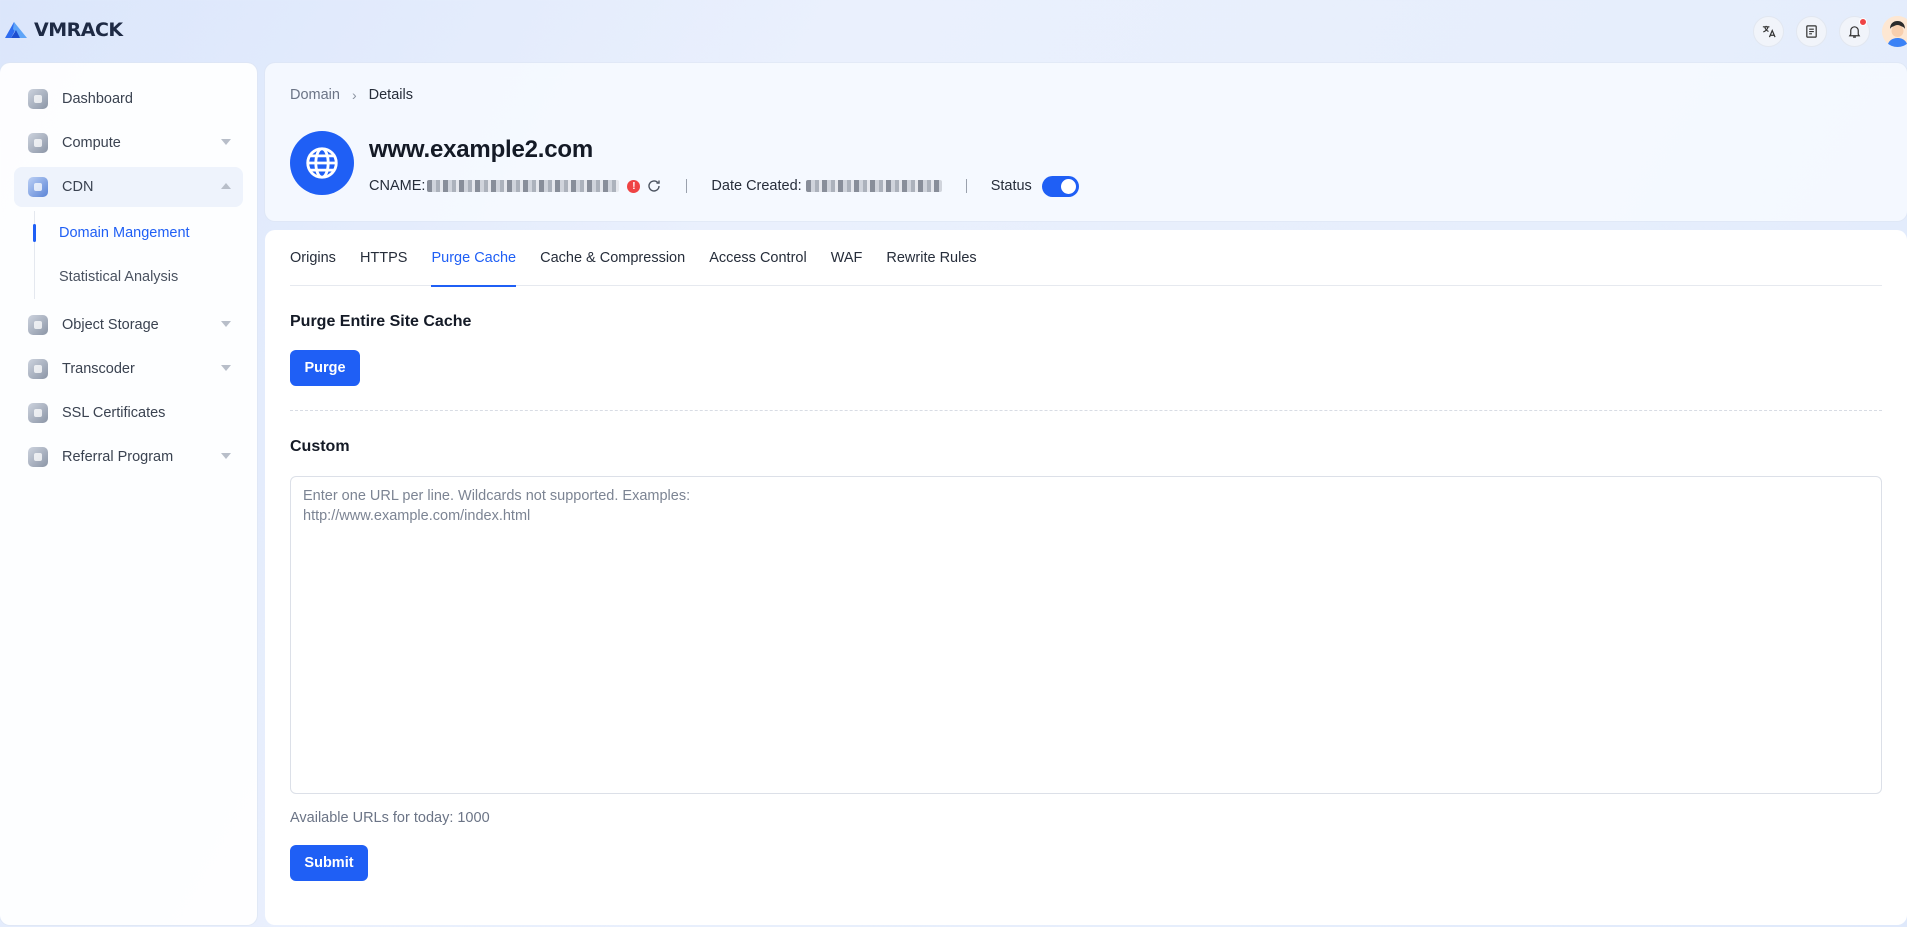 This screenshot has width=1907, height=927. I want to click on sidebar-item-label: Dashboard, so click(97, 99).